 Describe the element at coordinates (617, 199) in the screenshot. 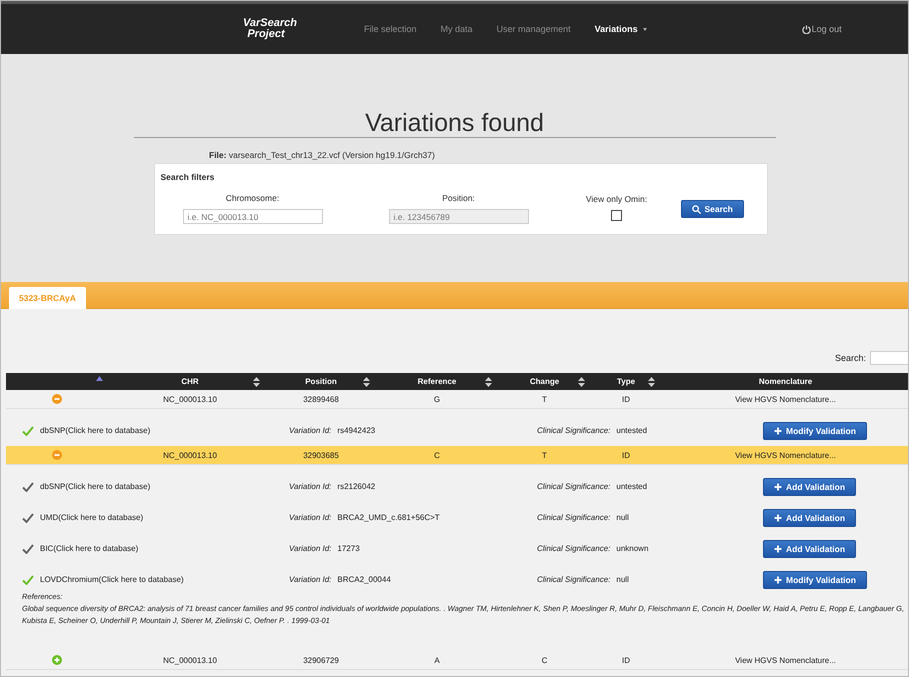

I see `omin-label: View only Omin:` at that location.